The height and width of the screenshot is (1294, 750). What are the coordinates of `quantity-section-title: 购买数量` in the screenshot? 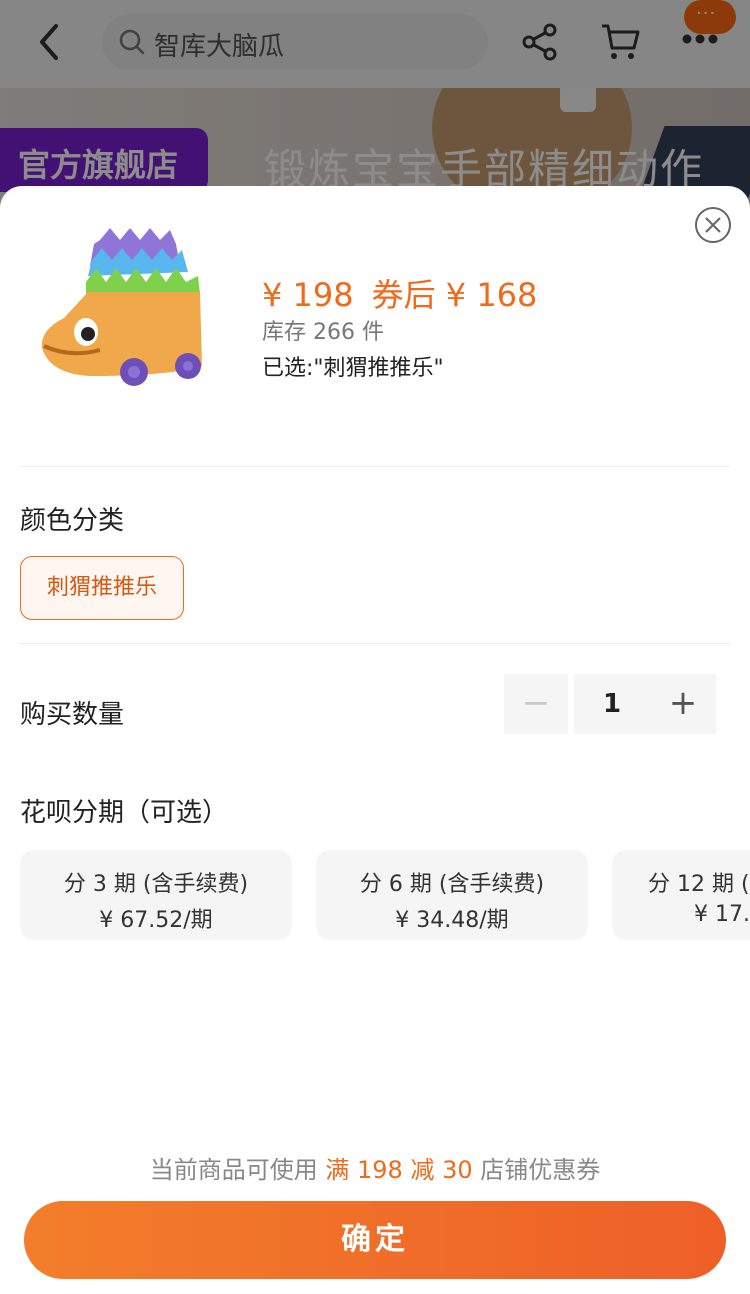 It's located at (72, 715).